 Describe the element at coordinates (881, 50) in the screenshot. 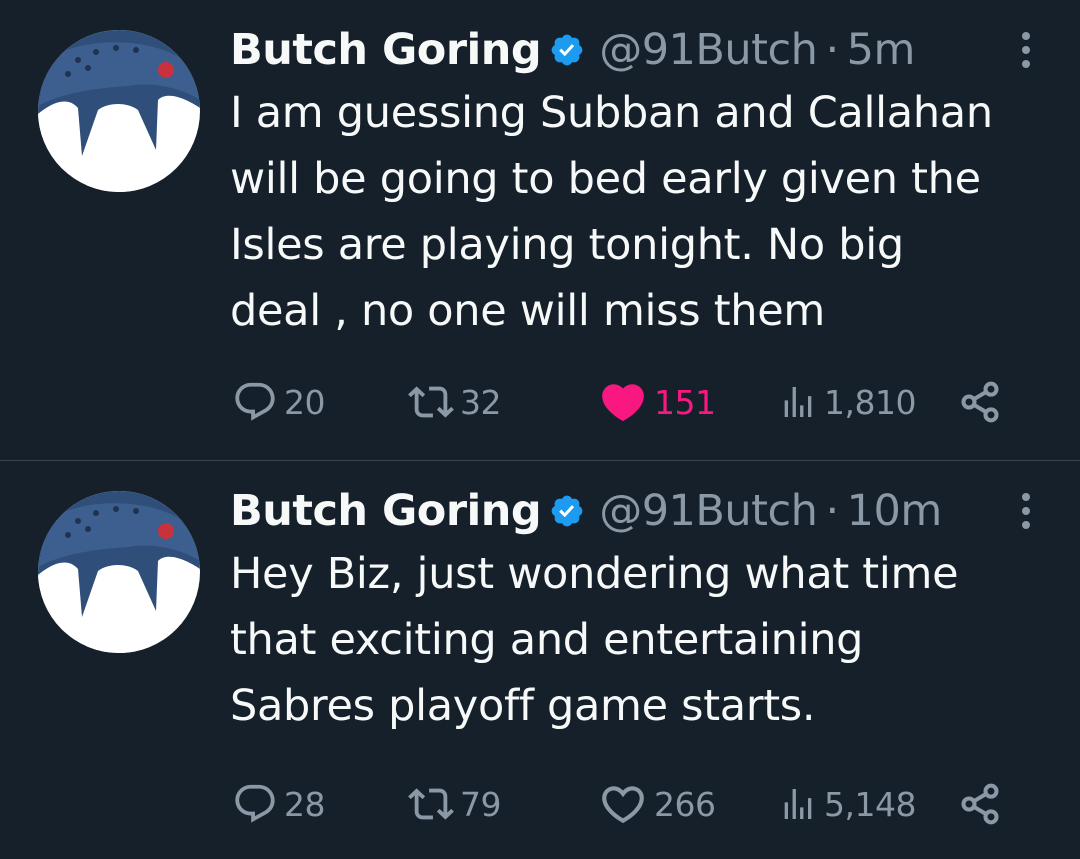

I see `timestamp: 5m` at that location.